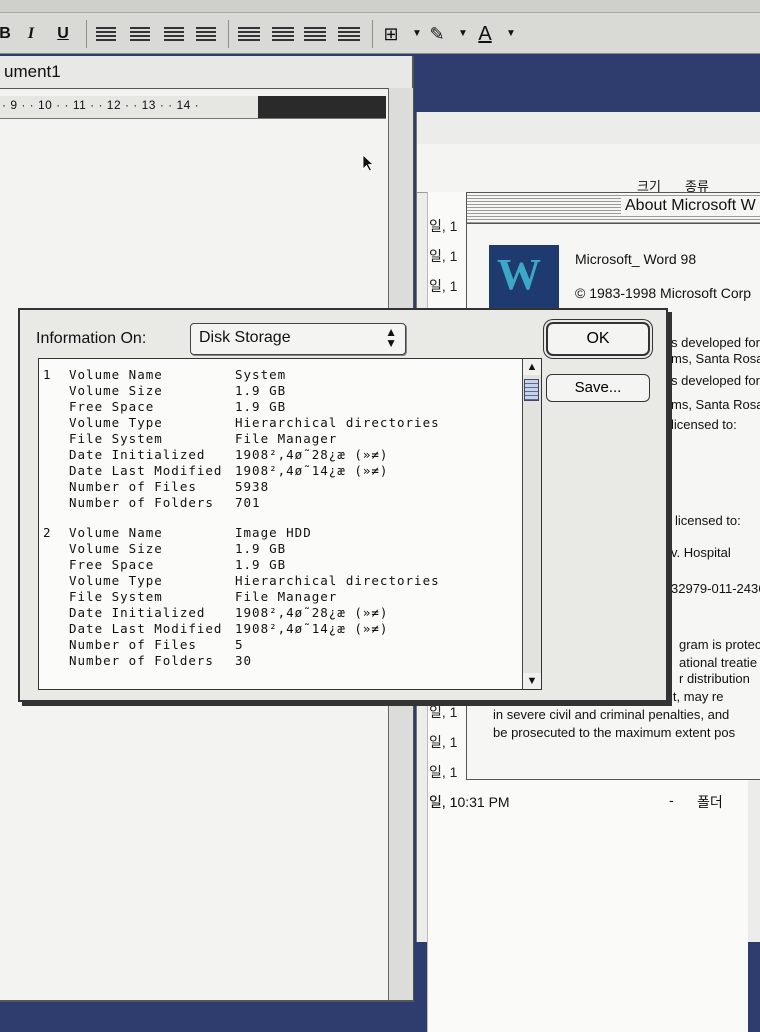 The image size is (760, 1032). I want to click on list-item-time: 일, 10:31 PM, so click(469, 802).